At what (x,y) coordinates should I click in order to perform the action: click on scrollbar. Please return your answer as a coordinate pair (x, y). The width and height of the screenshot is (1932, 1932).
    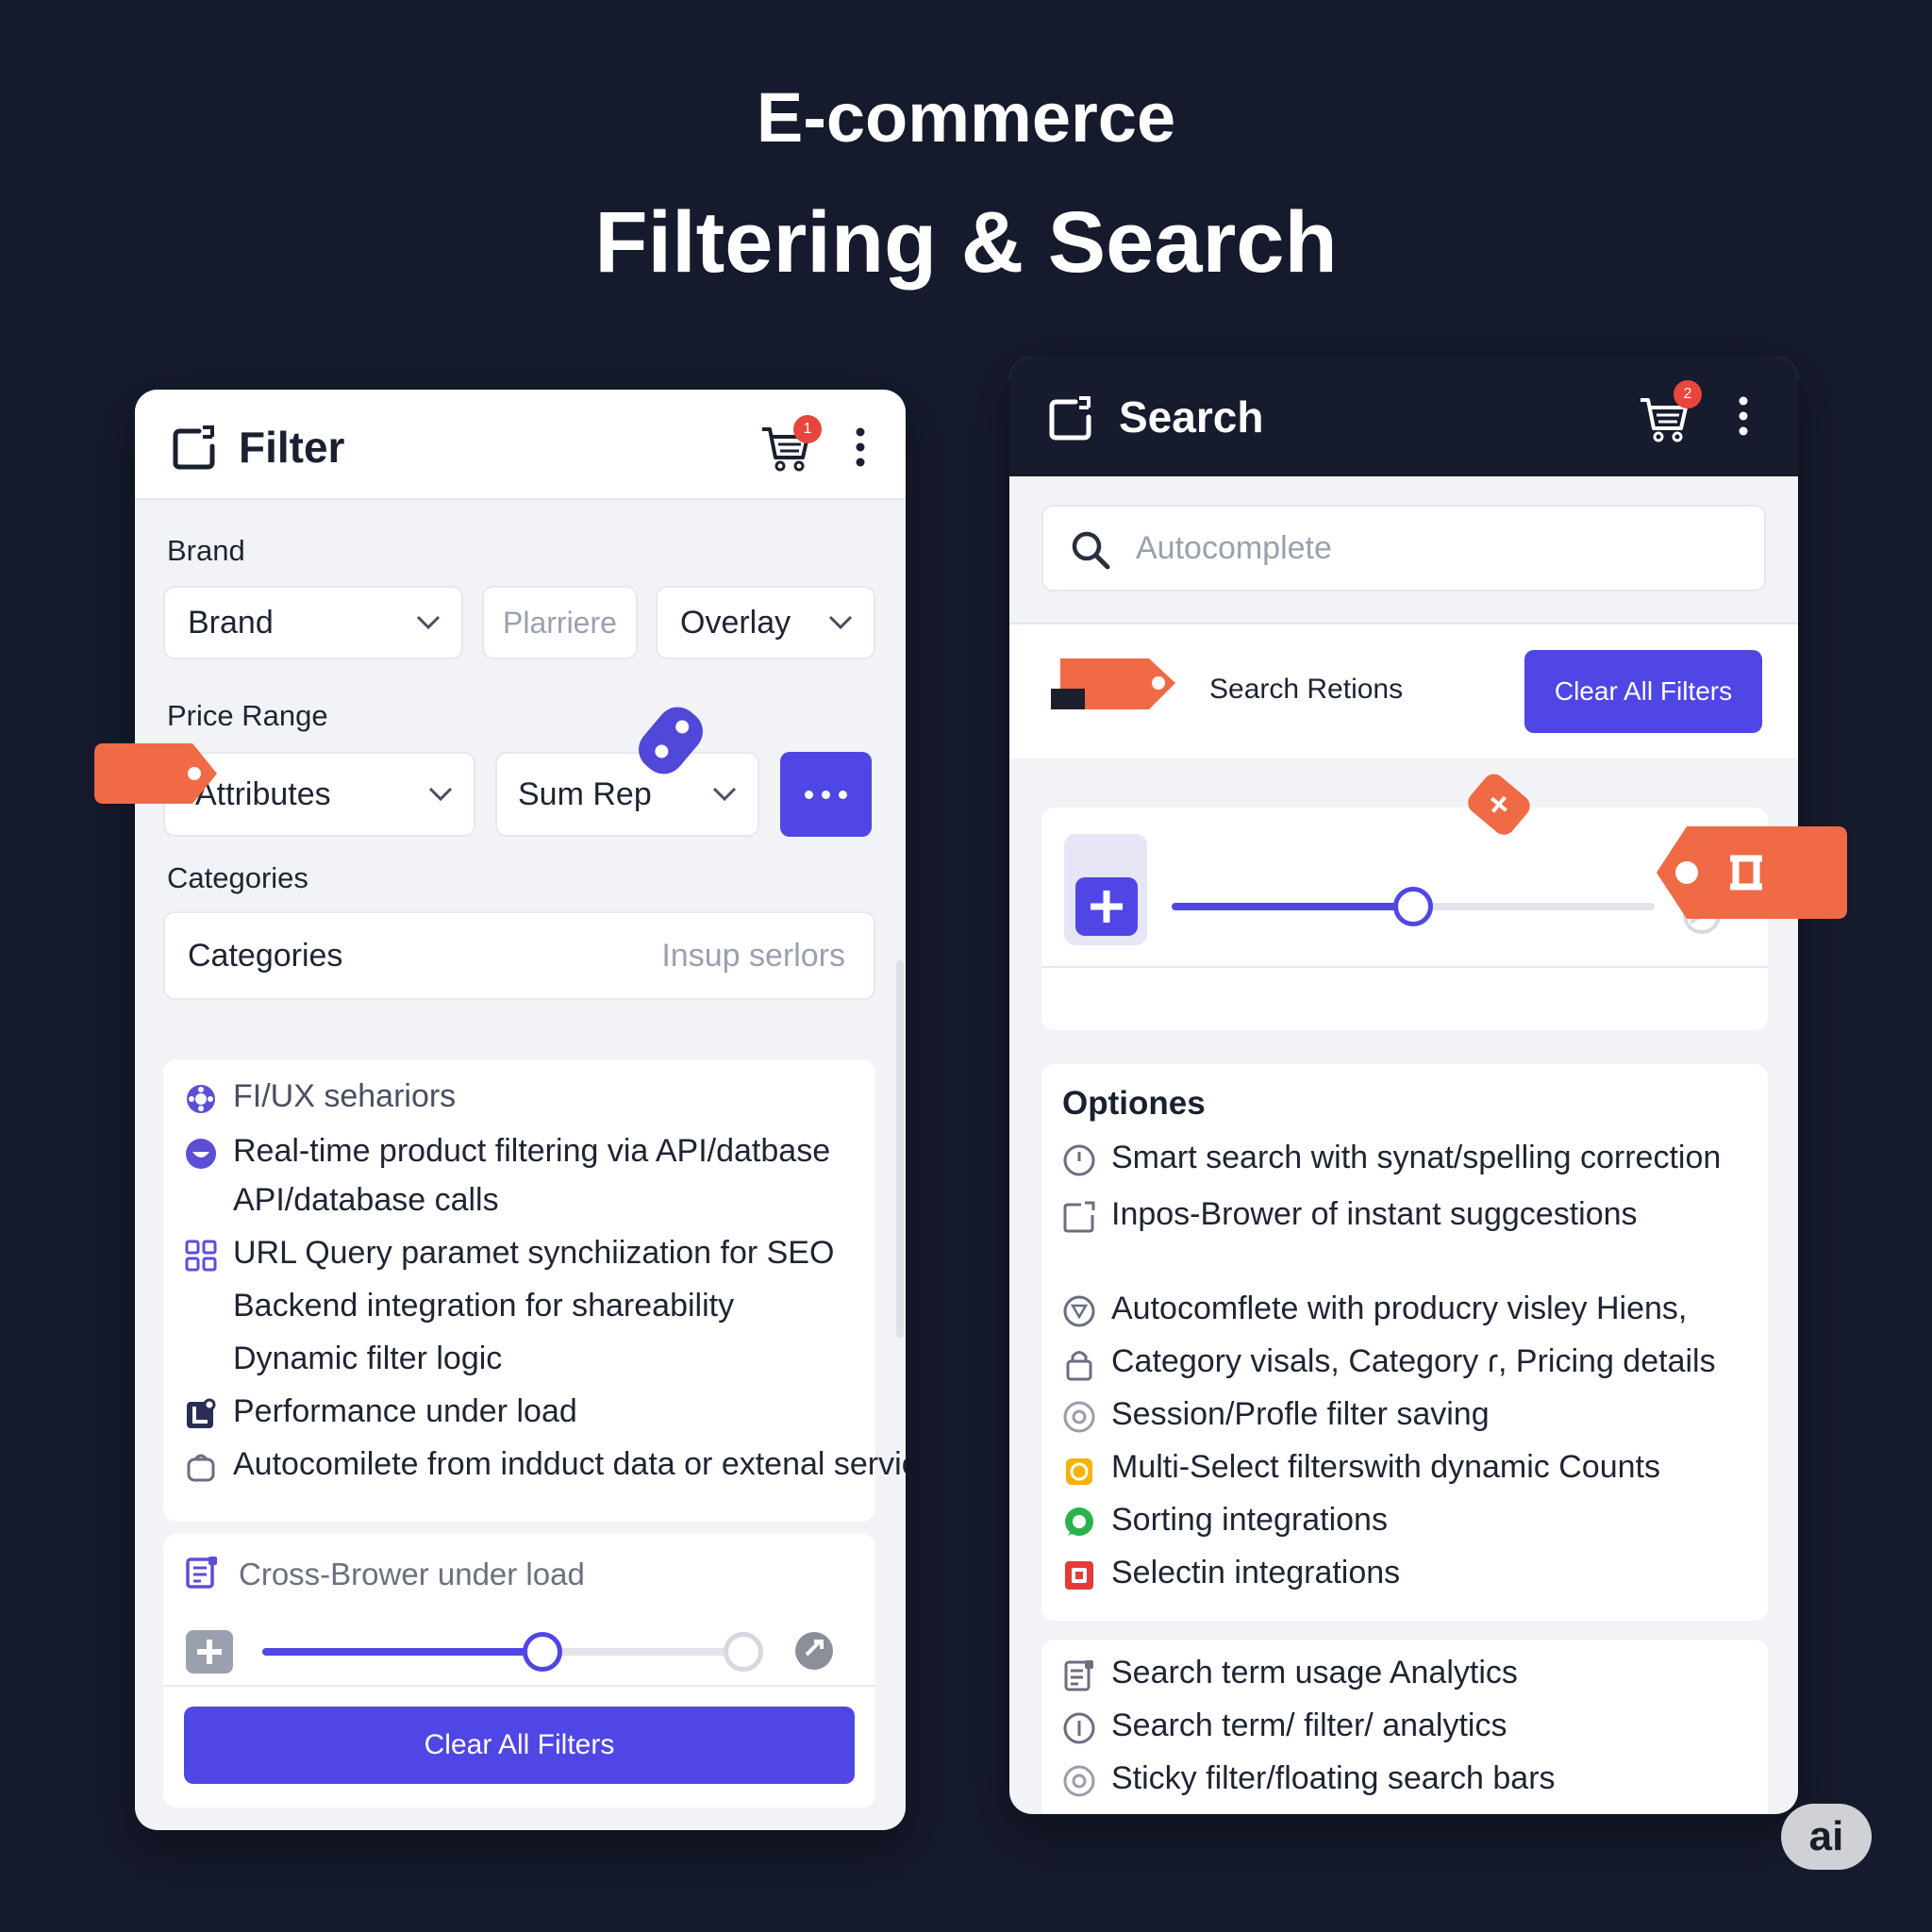
    Looking at the image, I should click on (900, 1149).